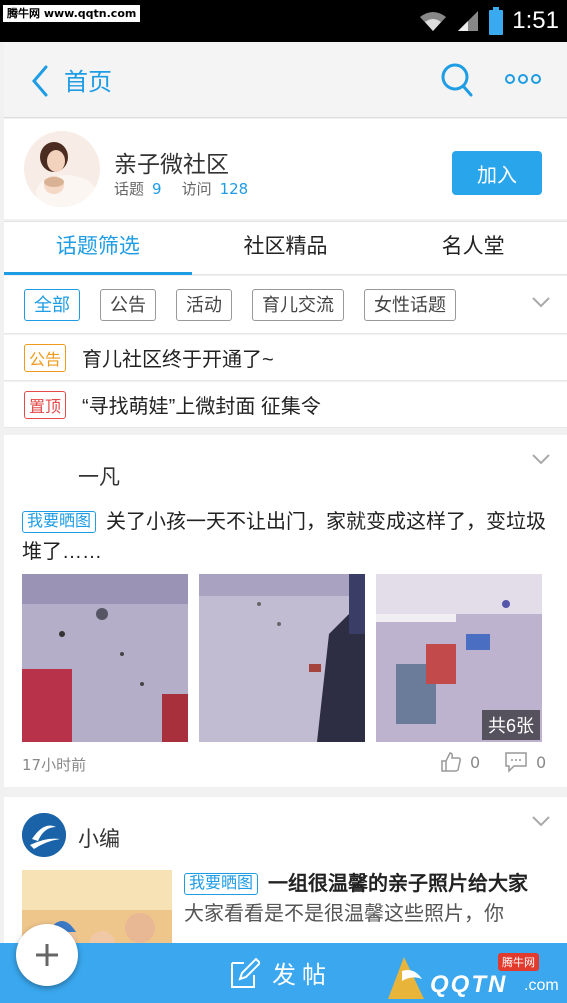 The height and width of the screenshot is (1003, 567). I want to click on watermark-badge: 腾牛网, so click(518, 962).